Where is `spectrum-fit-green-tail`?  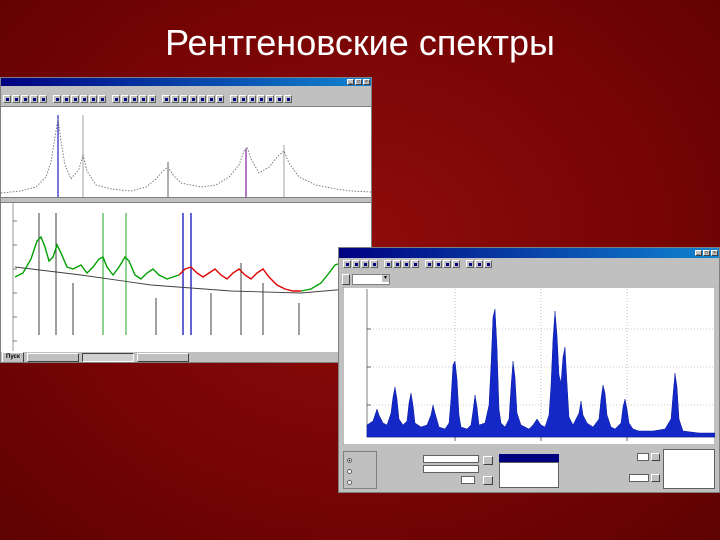 spectrum-fit-green-tail is located at coordinates (321, 277).